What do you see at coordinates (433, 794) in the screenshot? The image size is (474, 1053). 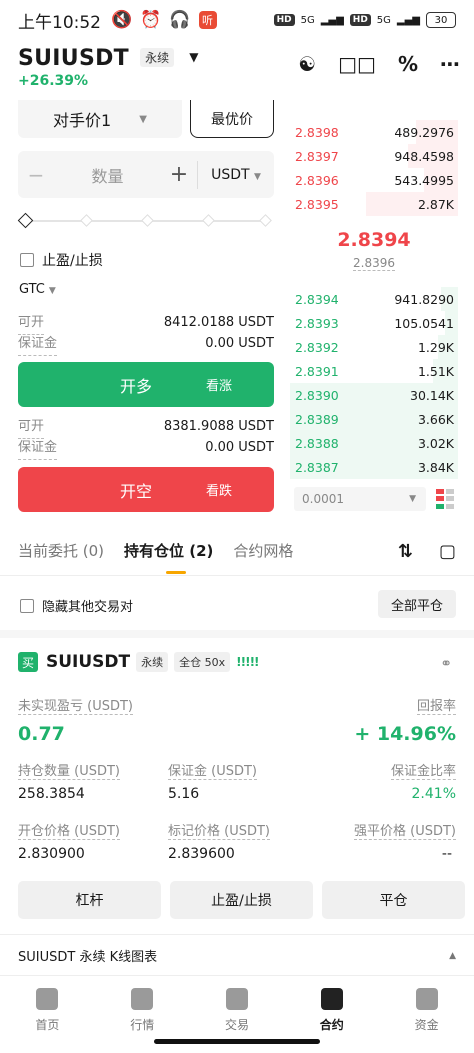 I see `margin-ratio-value: 2.41%` at bounding box center [433, 794].